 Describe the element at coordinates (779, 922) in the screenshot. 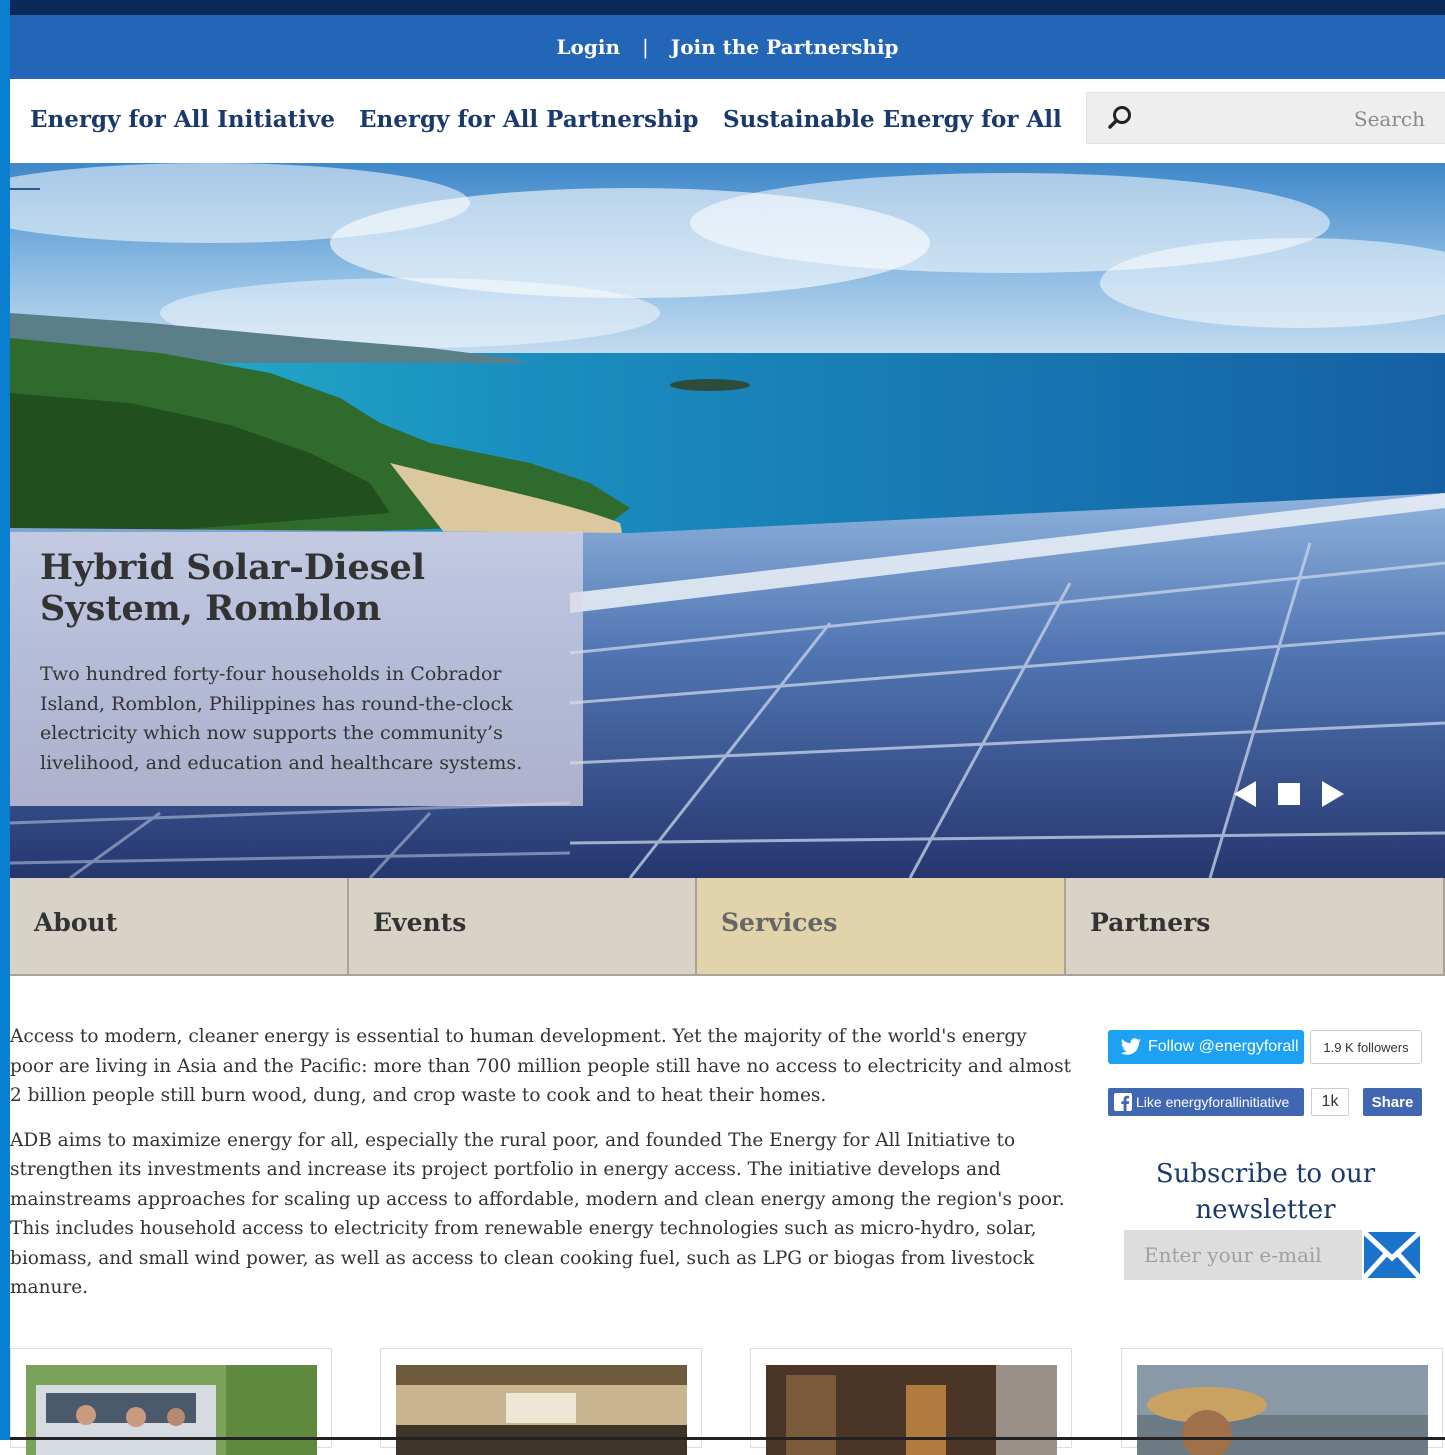

I see `tab-services-label: Services` at that location.